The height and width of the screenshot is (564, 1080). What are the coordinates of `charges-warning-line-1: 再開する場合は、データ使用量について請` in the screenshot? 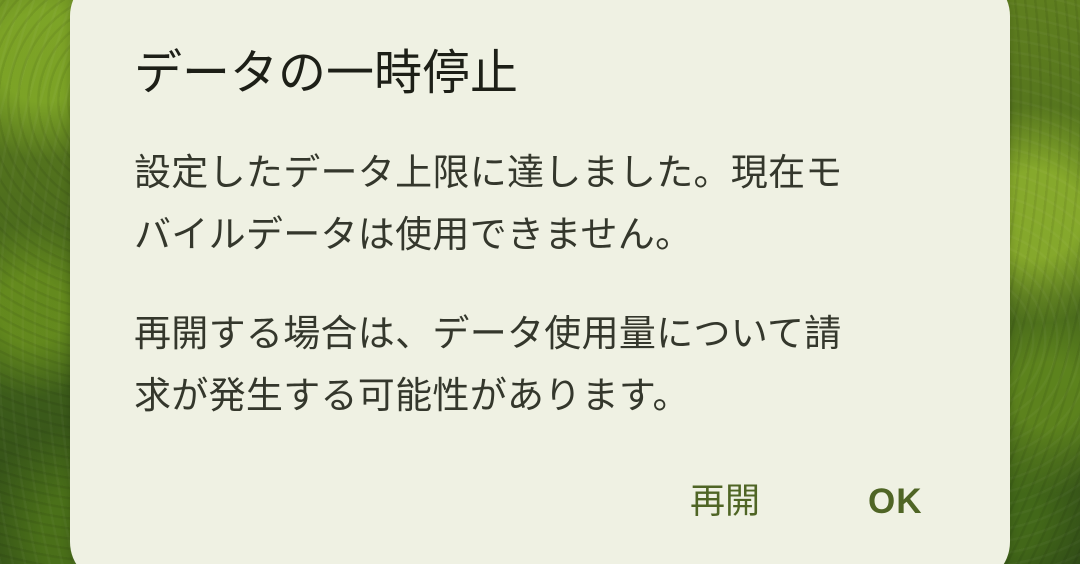 It's located at (488, 333).